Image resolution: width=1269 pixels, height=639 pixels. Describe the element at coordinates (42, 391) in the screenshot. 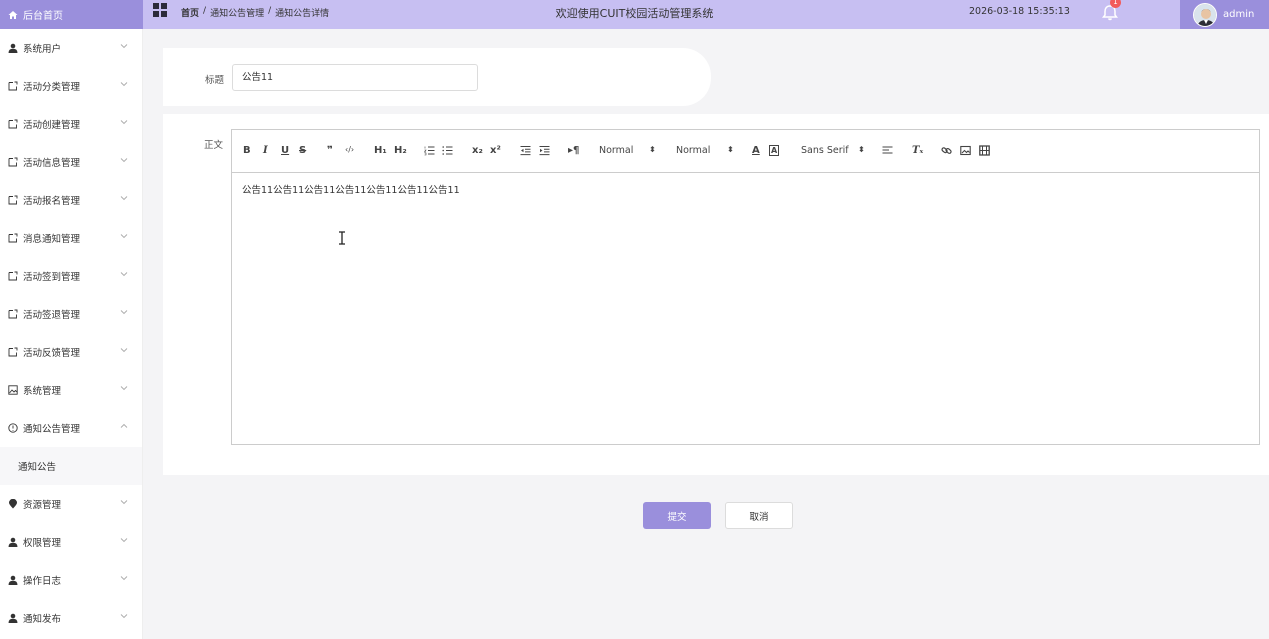

I see `sidebar-item-label: 系统管理` at that location.